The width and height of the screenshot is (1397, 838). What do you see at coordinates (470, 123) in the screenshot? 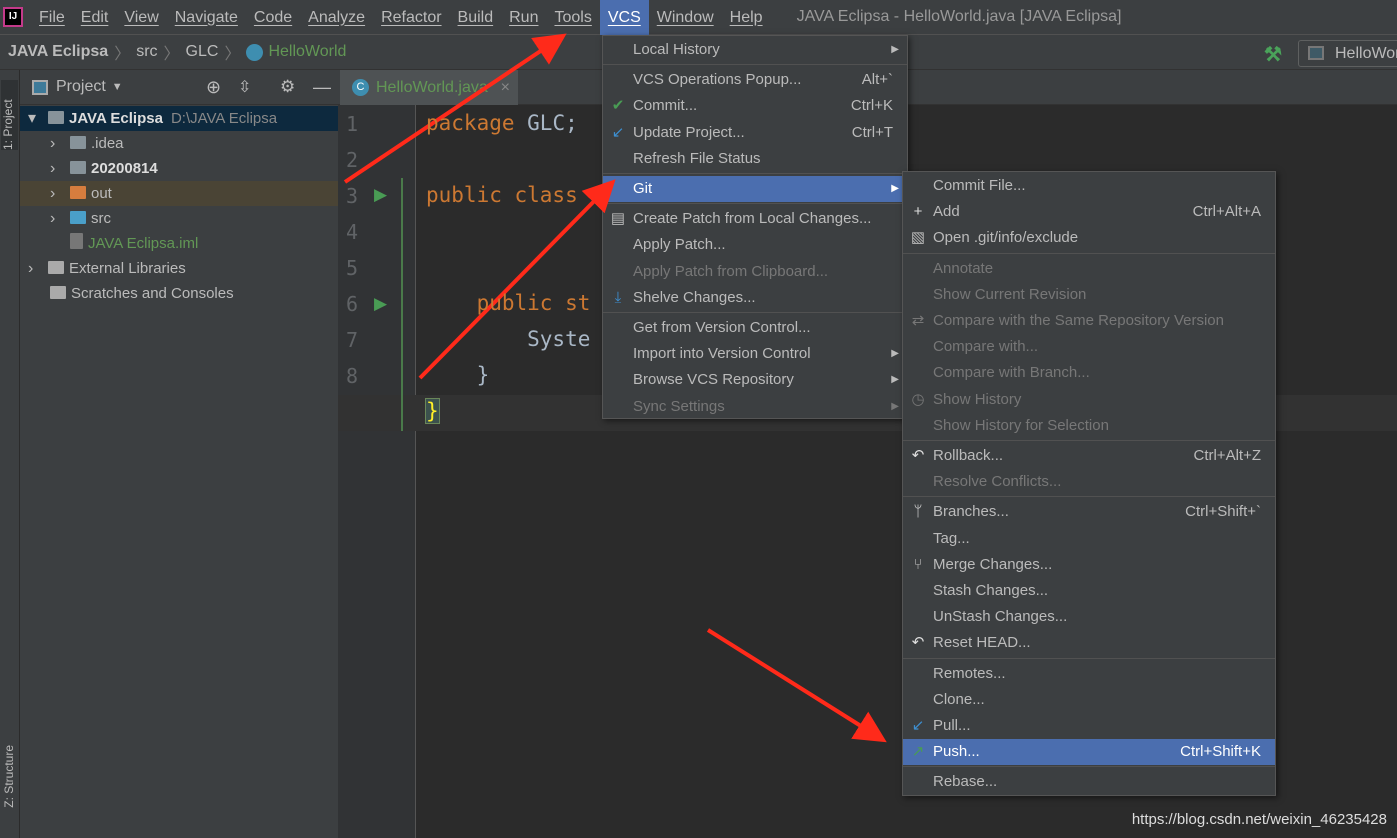
I see `keyword: package` at bounding box center [470, 123].